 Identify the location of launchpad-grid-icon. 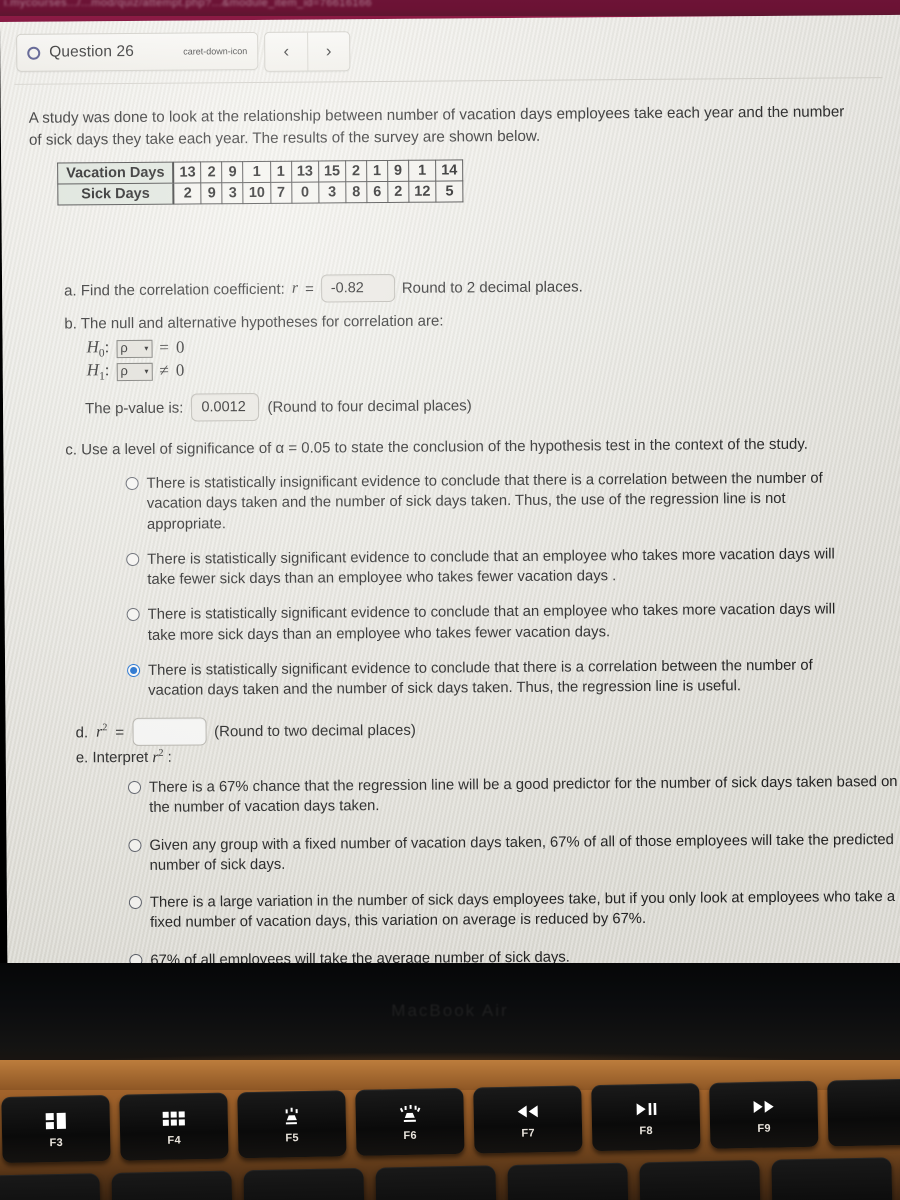
(173, 1118).